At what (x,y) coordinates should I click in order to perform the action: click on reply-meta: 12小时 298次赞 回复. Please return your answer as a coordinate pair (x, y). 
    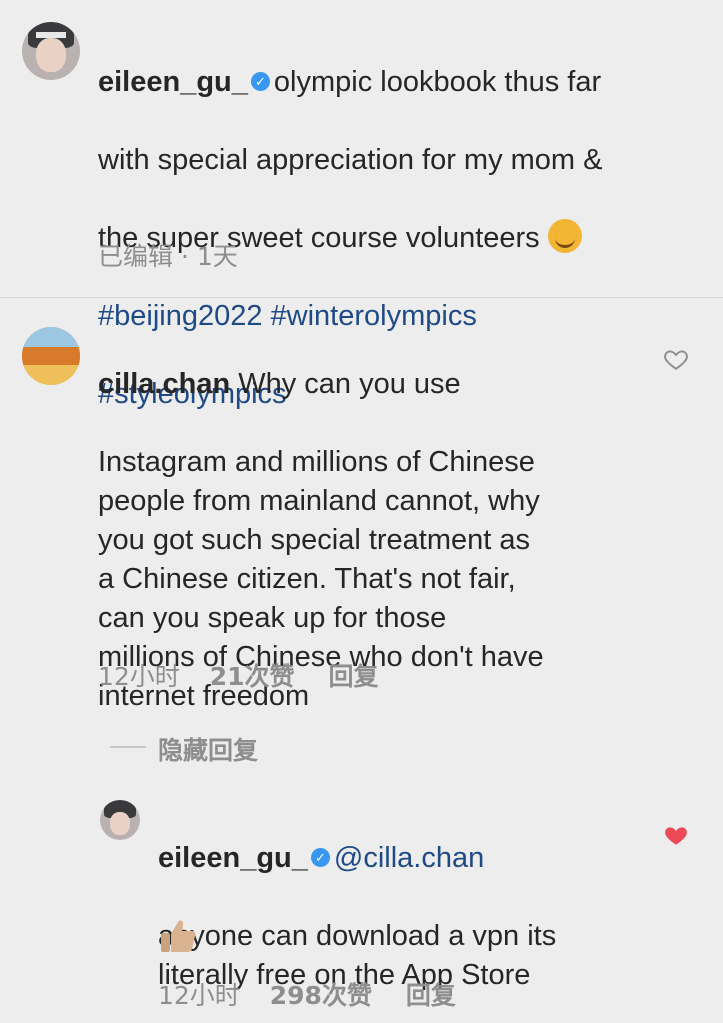
    Looking at the image, I should click on (307, 994).